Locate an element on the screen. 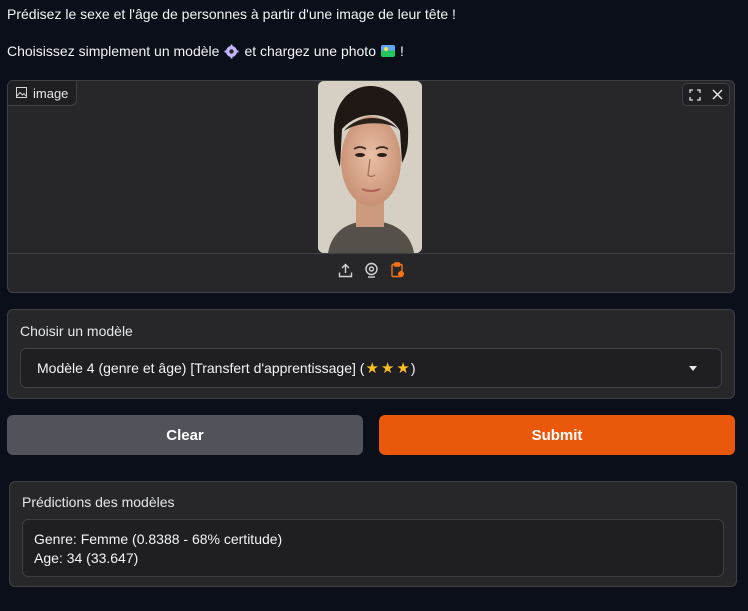  close-icon is located at coordinates (717, 94).